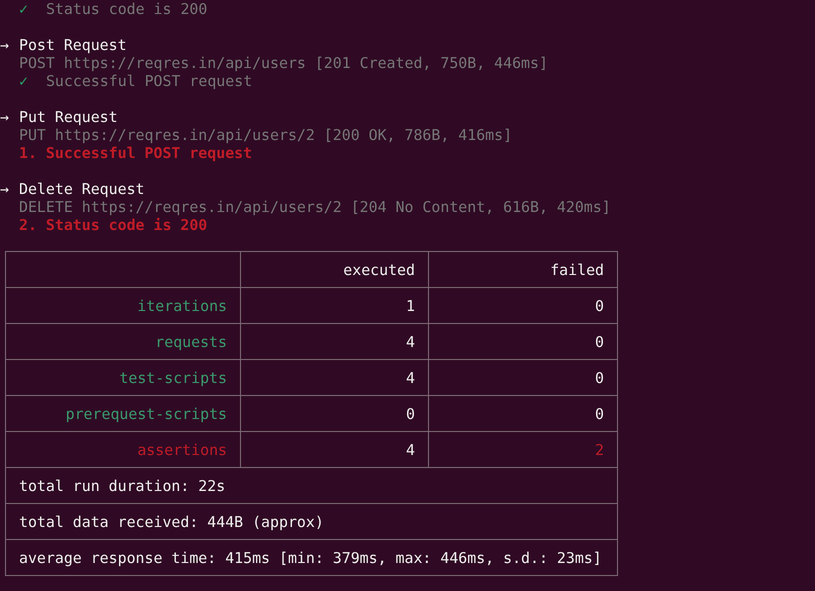  Describe the element at coordinates (135, 153) in the screenshot. I see `test-failure: 1. Successful POST request` at that location.